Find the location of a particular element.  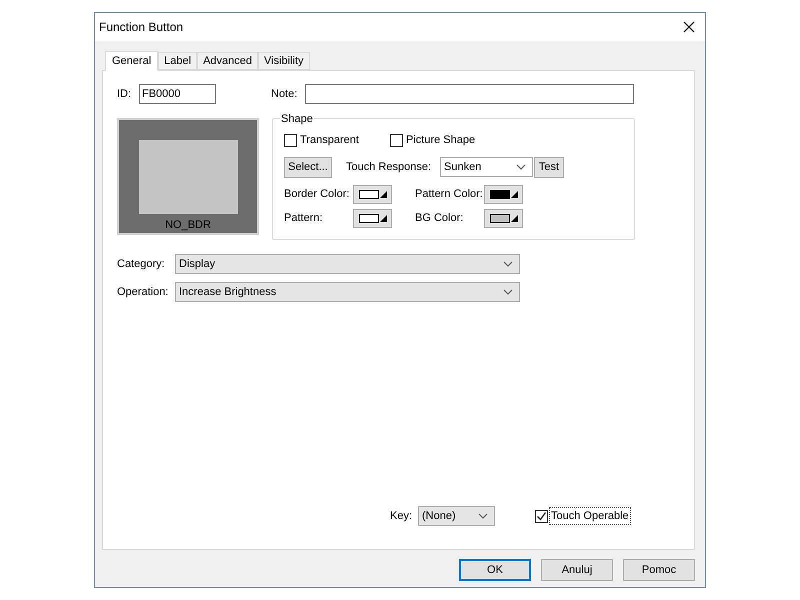

field-label: Touch Response: is located at coordinates (389, 167).